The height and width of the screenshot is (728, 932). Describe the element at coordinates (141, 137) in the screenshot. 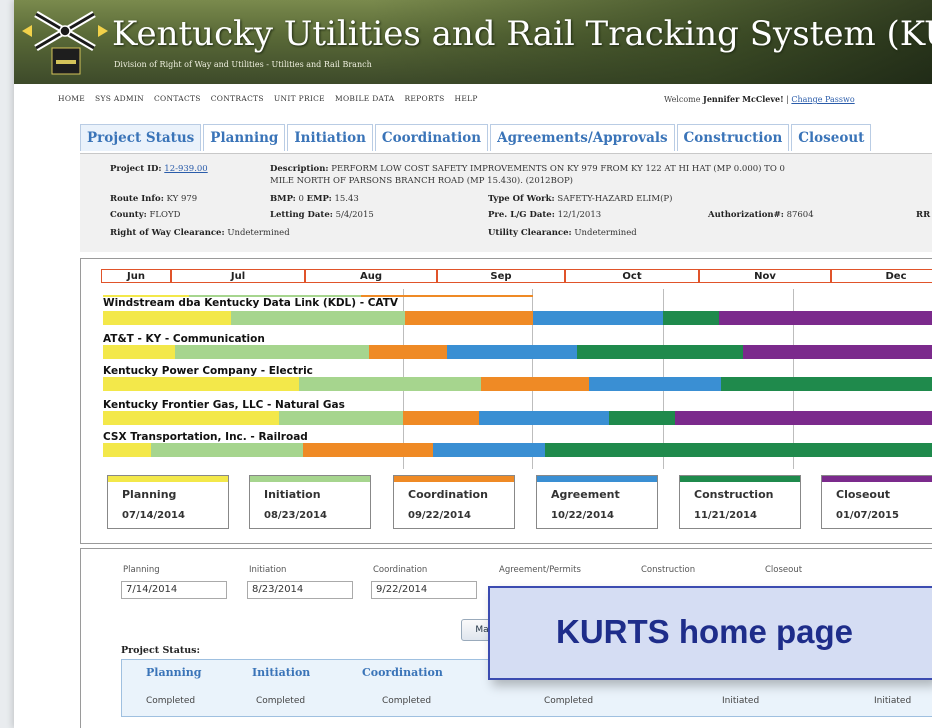

I see `tab-project-status: Project Status` at that location.